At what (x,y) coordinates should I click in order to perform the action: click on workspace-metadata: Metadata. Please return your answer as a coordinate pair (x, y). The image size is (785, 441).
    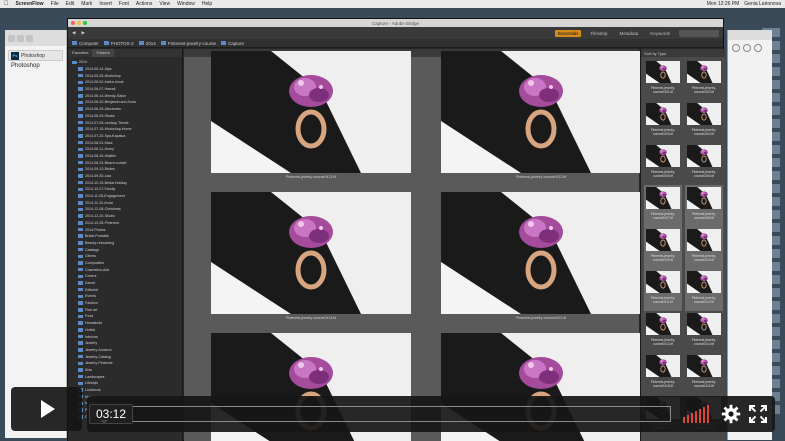
    Looking at the image, I should click on (628, 33).